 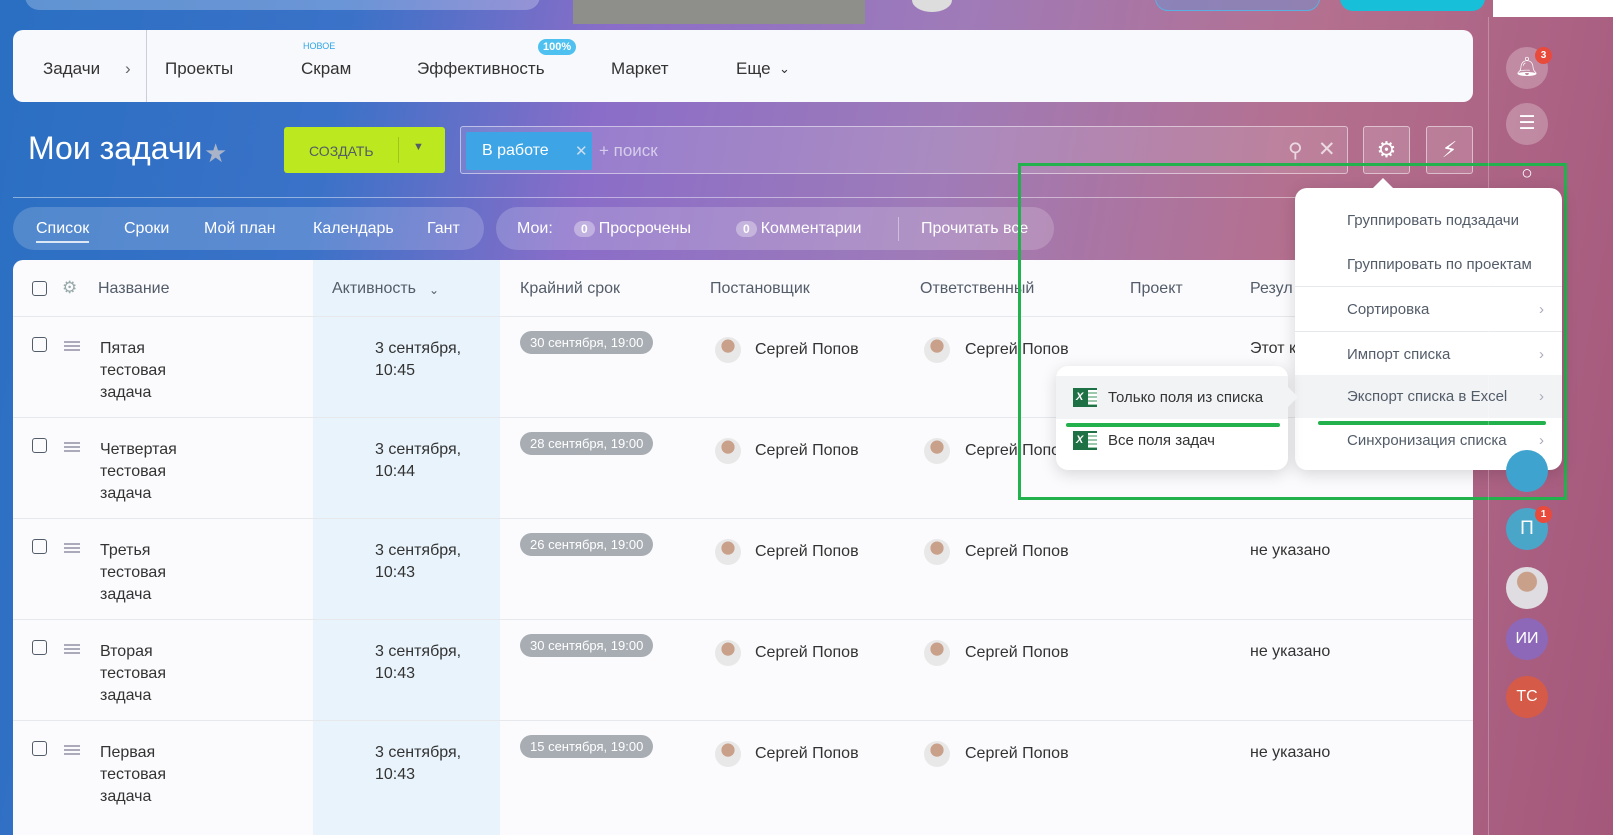 What do you see at coordinates (71, 69) in the screenshot?
I see `nav-tasks: Задачи` at bounding box center [71, 69].